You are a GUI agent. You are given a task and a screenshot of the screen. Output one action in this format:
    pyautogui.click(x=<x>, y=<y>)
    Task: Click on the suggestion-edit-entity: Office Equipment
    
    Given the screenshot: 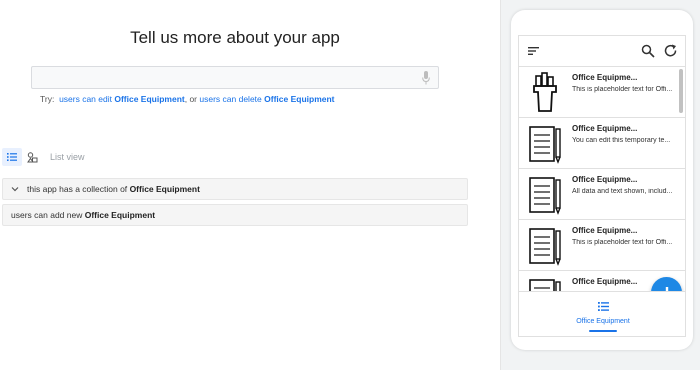 What is the action you would take?
    pyautogui.click(x=149, y=99)
    